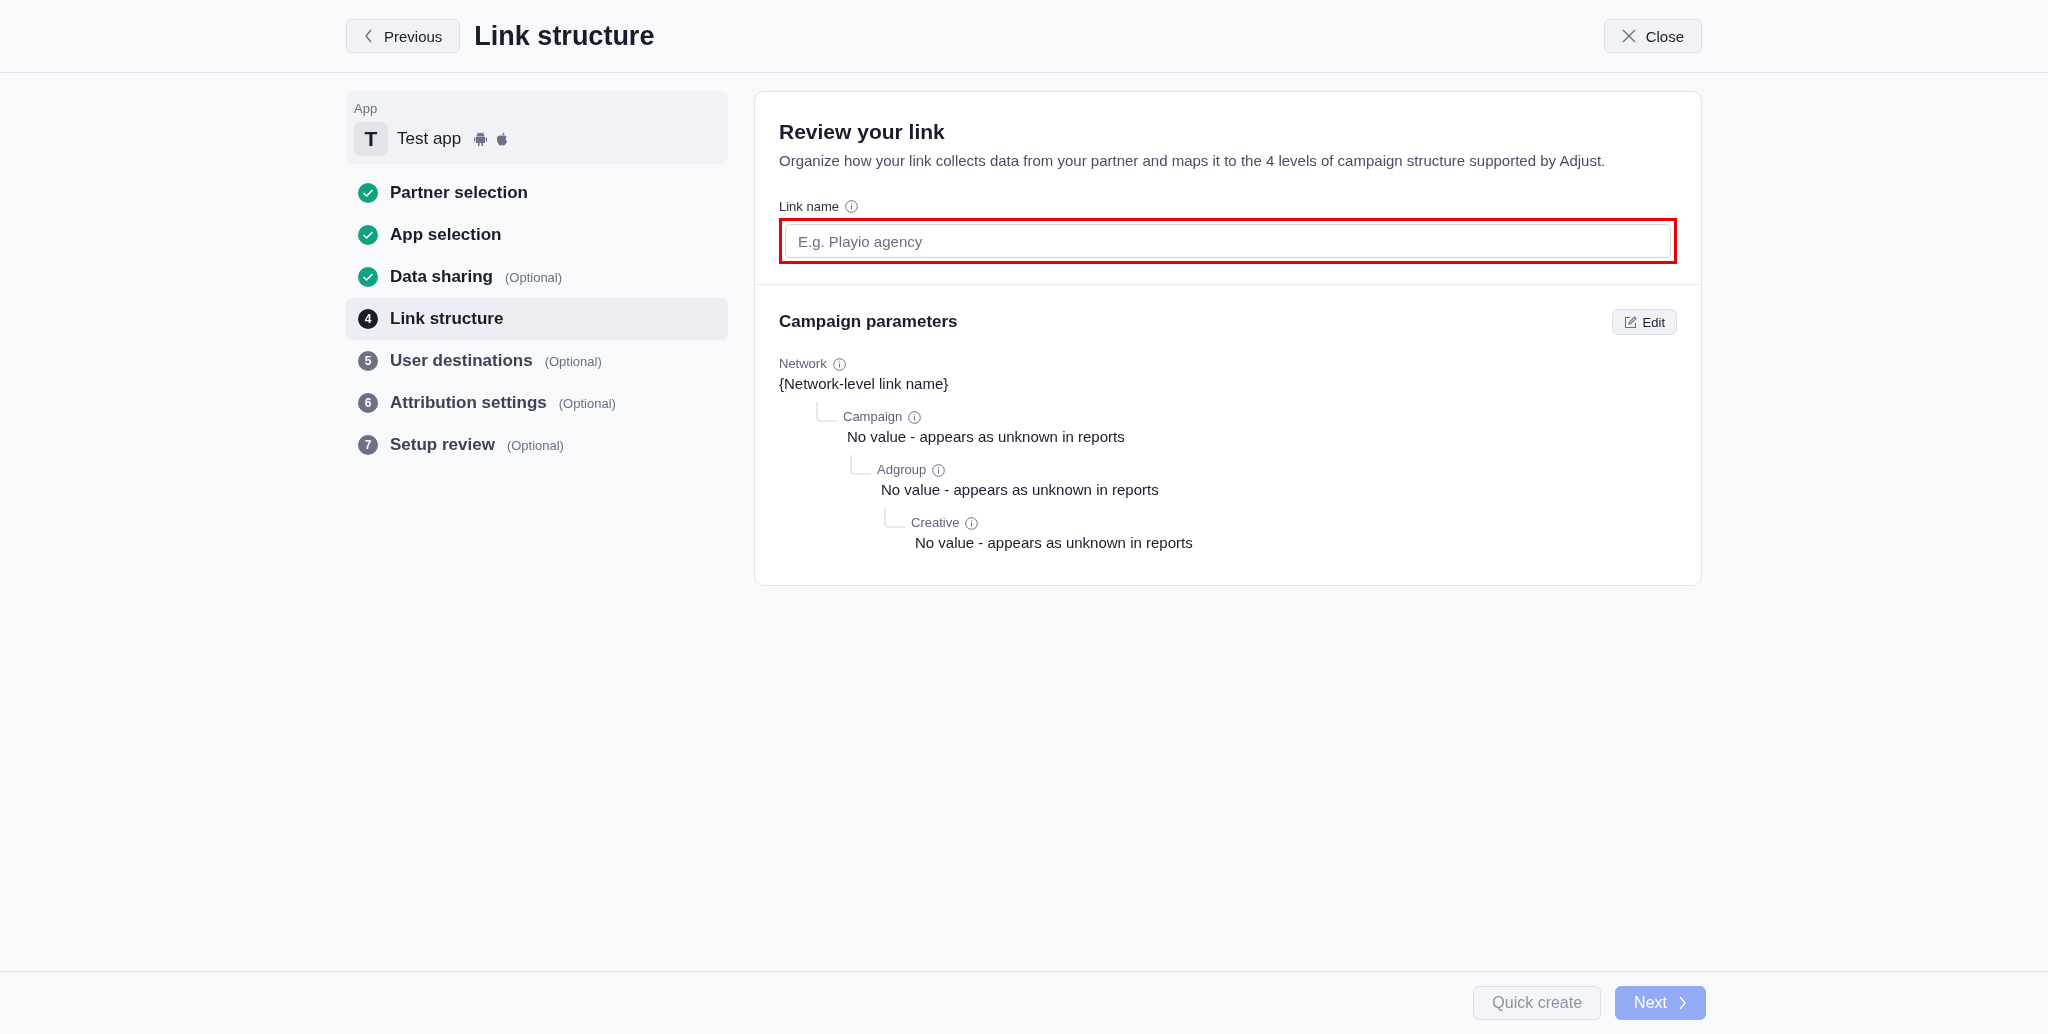  Describe the element at coordinates (468, 403) in the screenshot. I see `step-label: Attribution settings` at that location.